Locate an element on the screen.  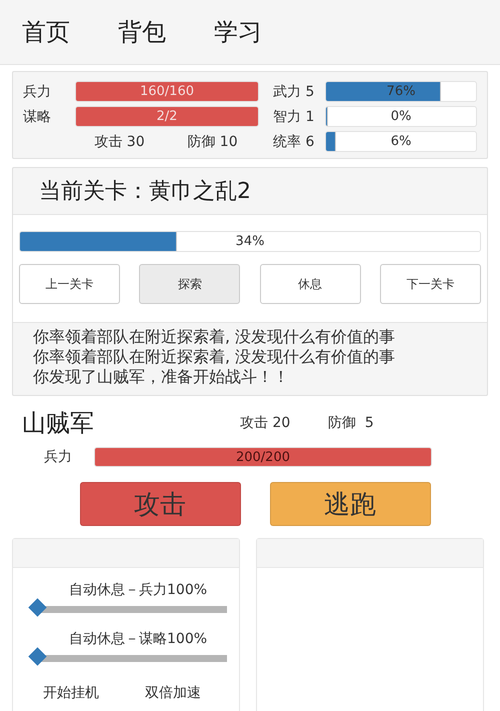
stage-button: 上一关卡 is located at coordinates (69, 284).